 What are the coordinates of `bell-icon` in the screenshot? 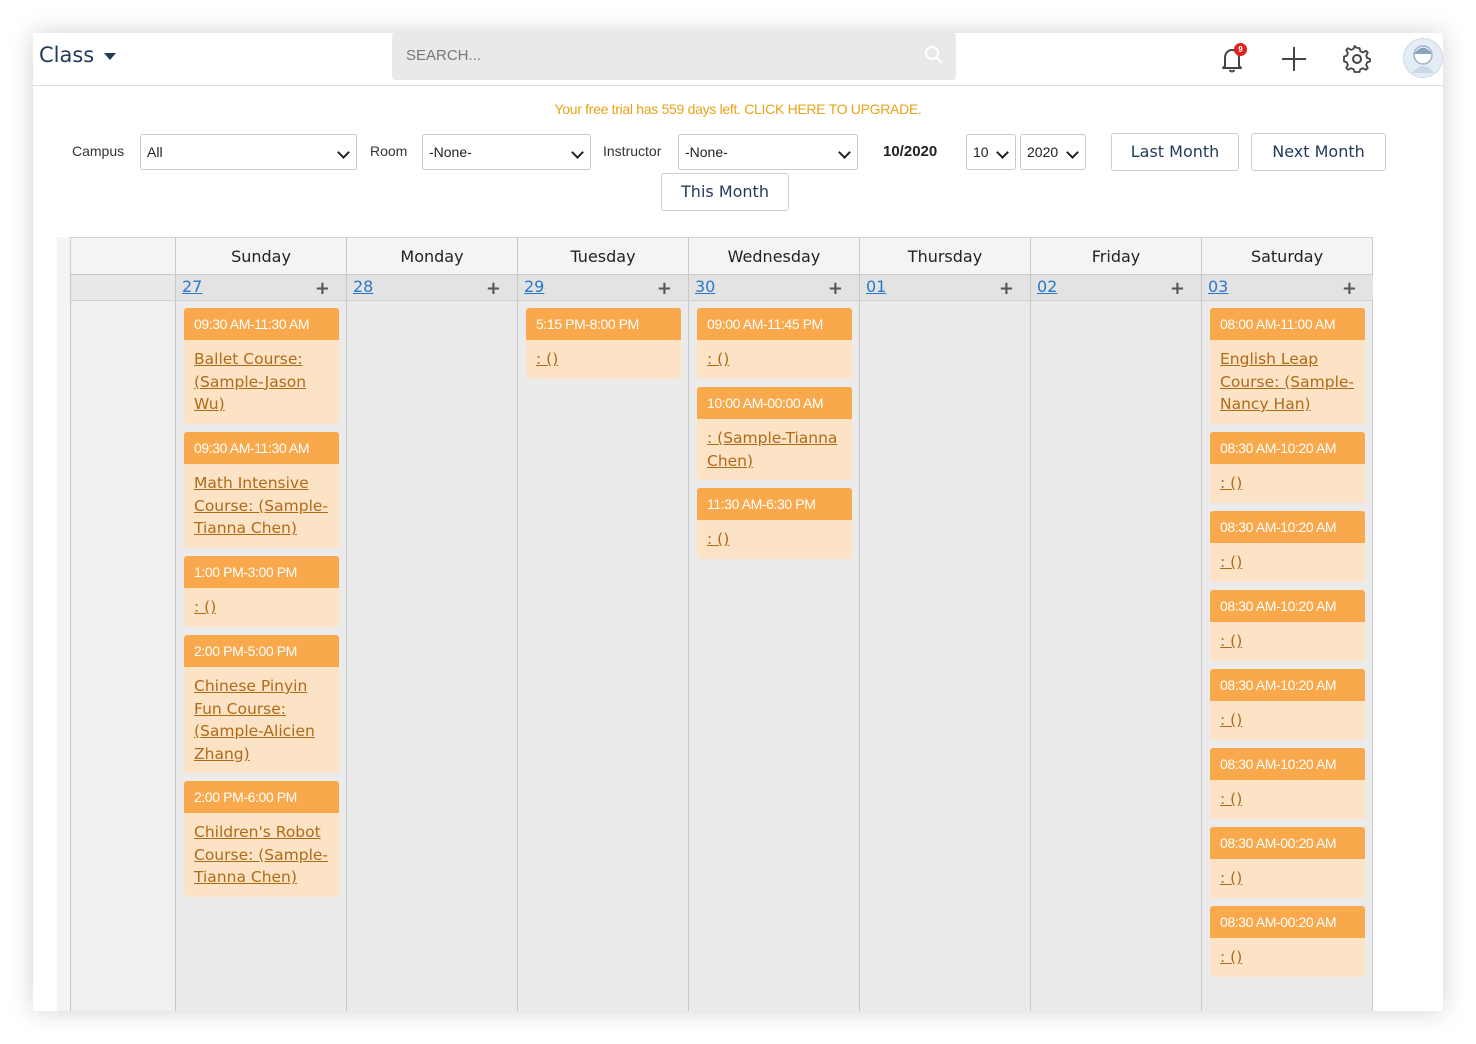 It's located at (1232, 65).